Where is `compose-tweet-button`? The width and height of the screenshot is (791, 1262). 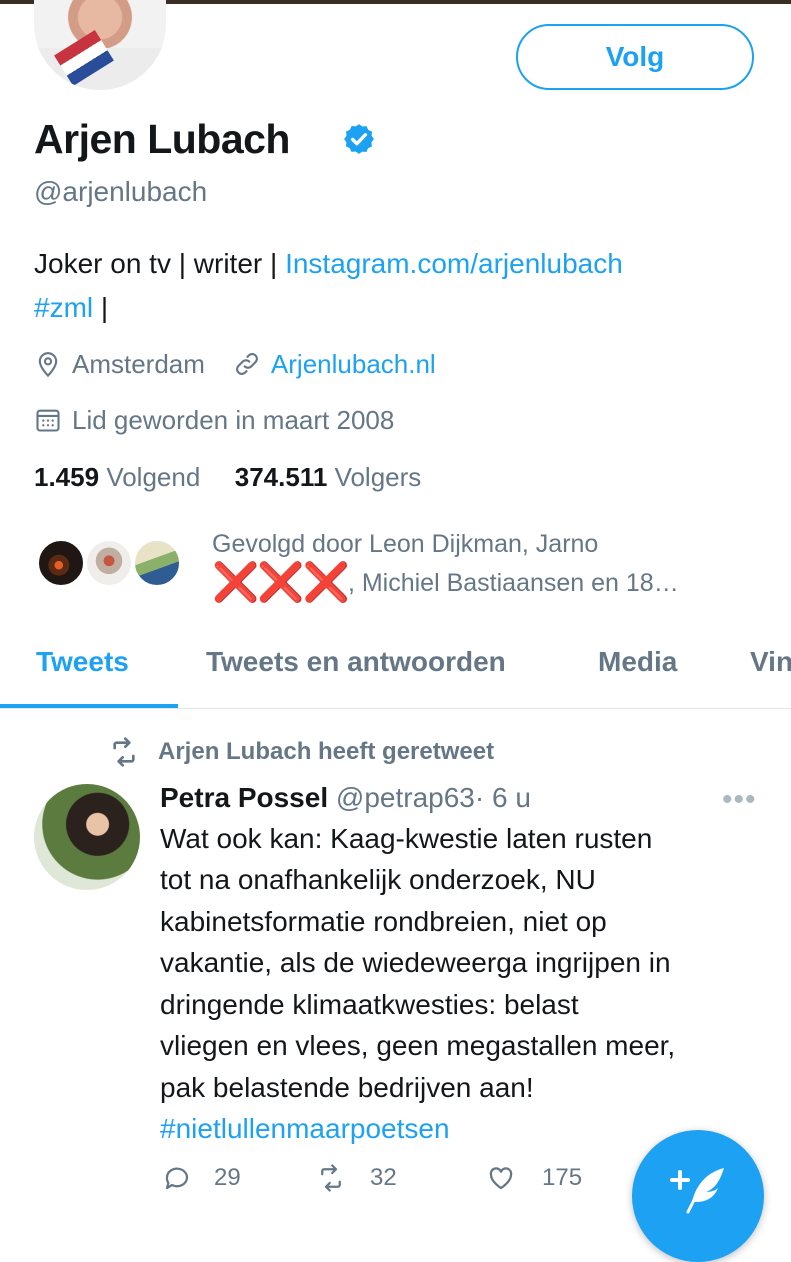
compose-tweet-button is located at coordinates (698, 1196).